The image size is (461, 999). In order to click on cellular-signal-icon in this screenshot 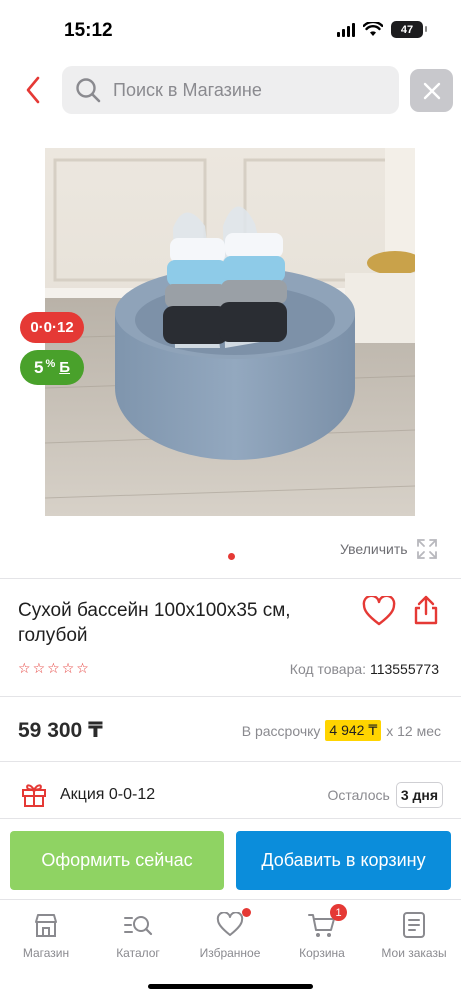, I will do `click(346, 29)`.